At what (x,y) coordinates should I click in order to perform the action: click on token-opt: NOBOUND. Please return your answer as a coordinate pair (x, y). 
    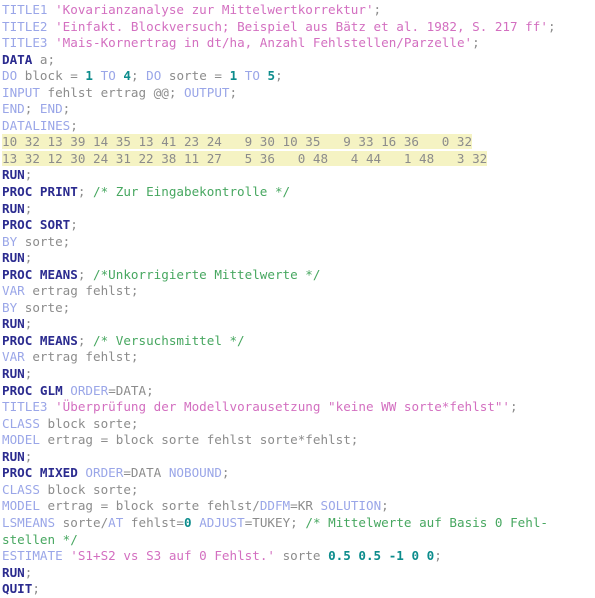
    Looking at the image, I should click on (195, 473).